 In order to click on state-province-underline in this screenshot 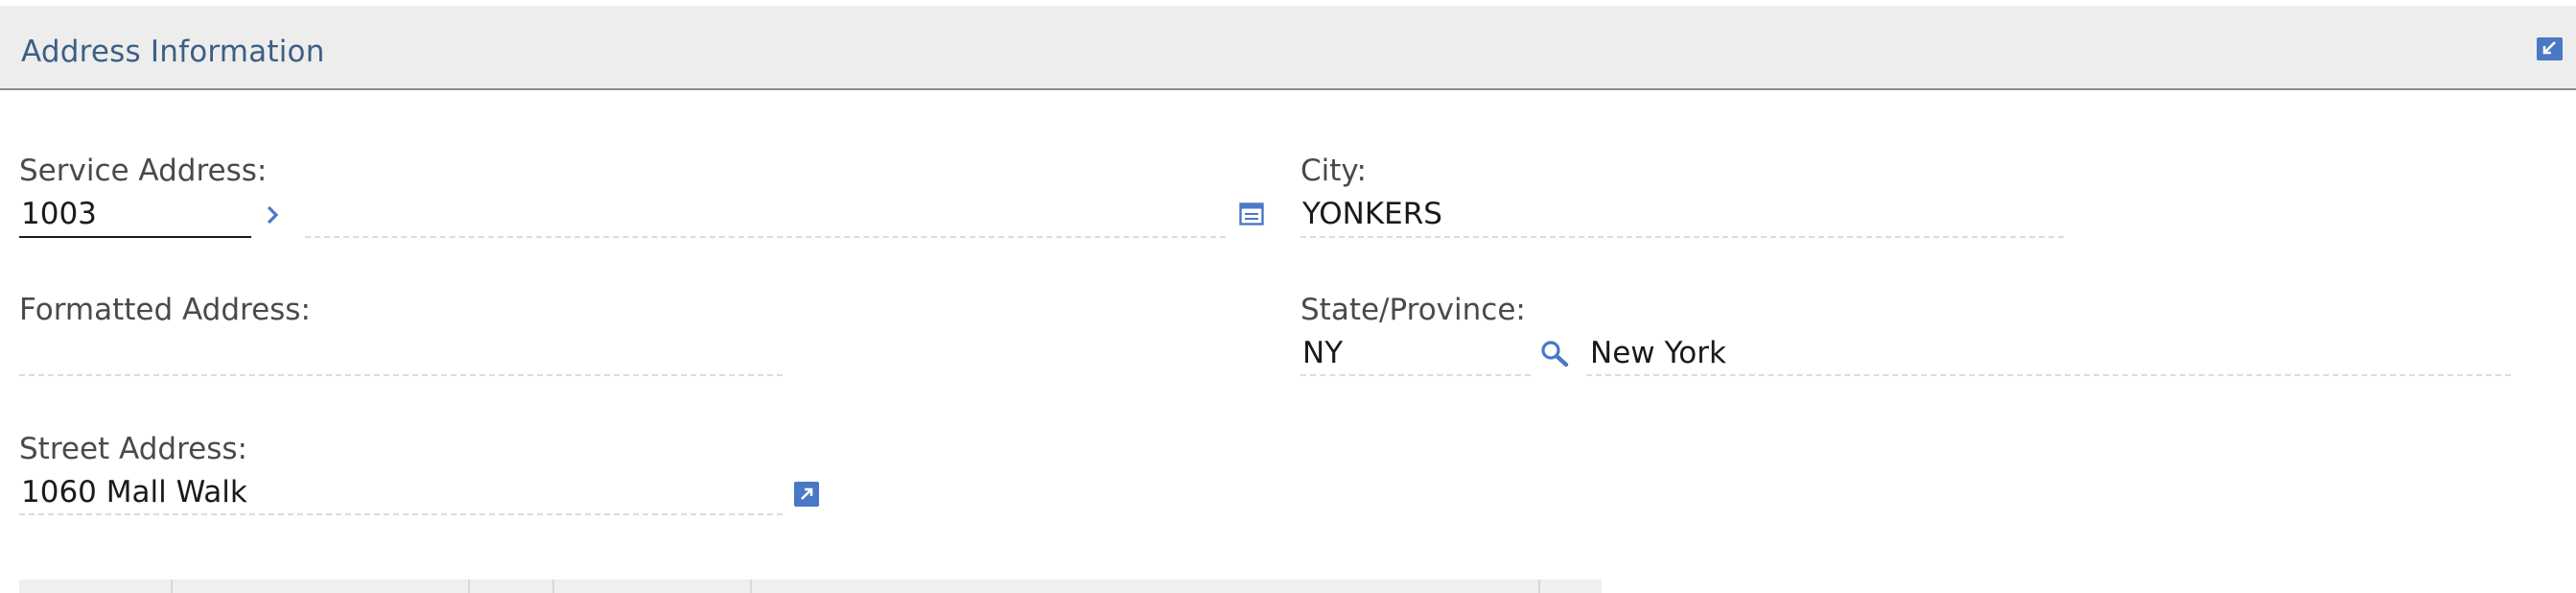, I will do `click(1415, 375)`.